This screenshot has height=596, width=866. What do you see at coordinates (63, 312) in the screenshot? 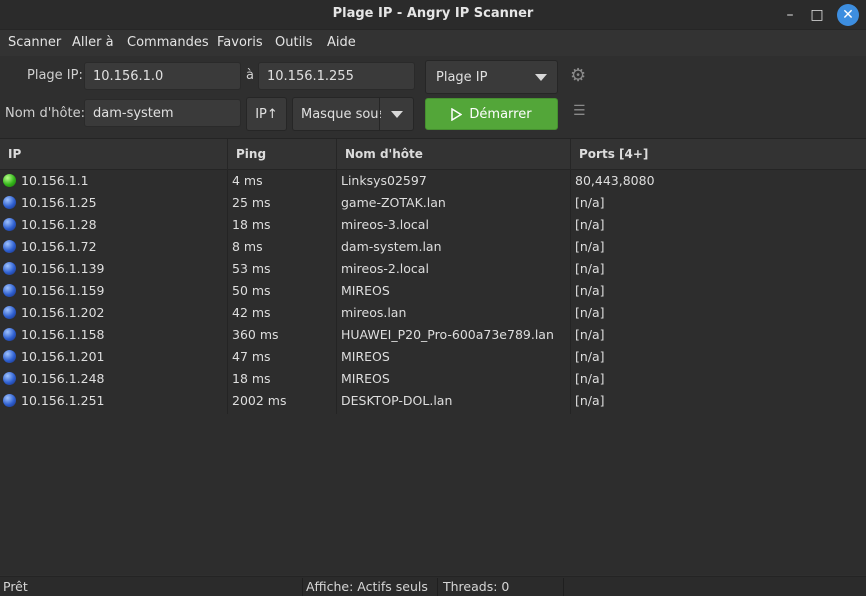
I see `ip-text: 10.156.1.202` at bounding box center [63, 312].